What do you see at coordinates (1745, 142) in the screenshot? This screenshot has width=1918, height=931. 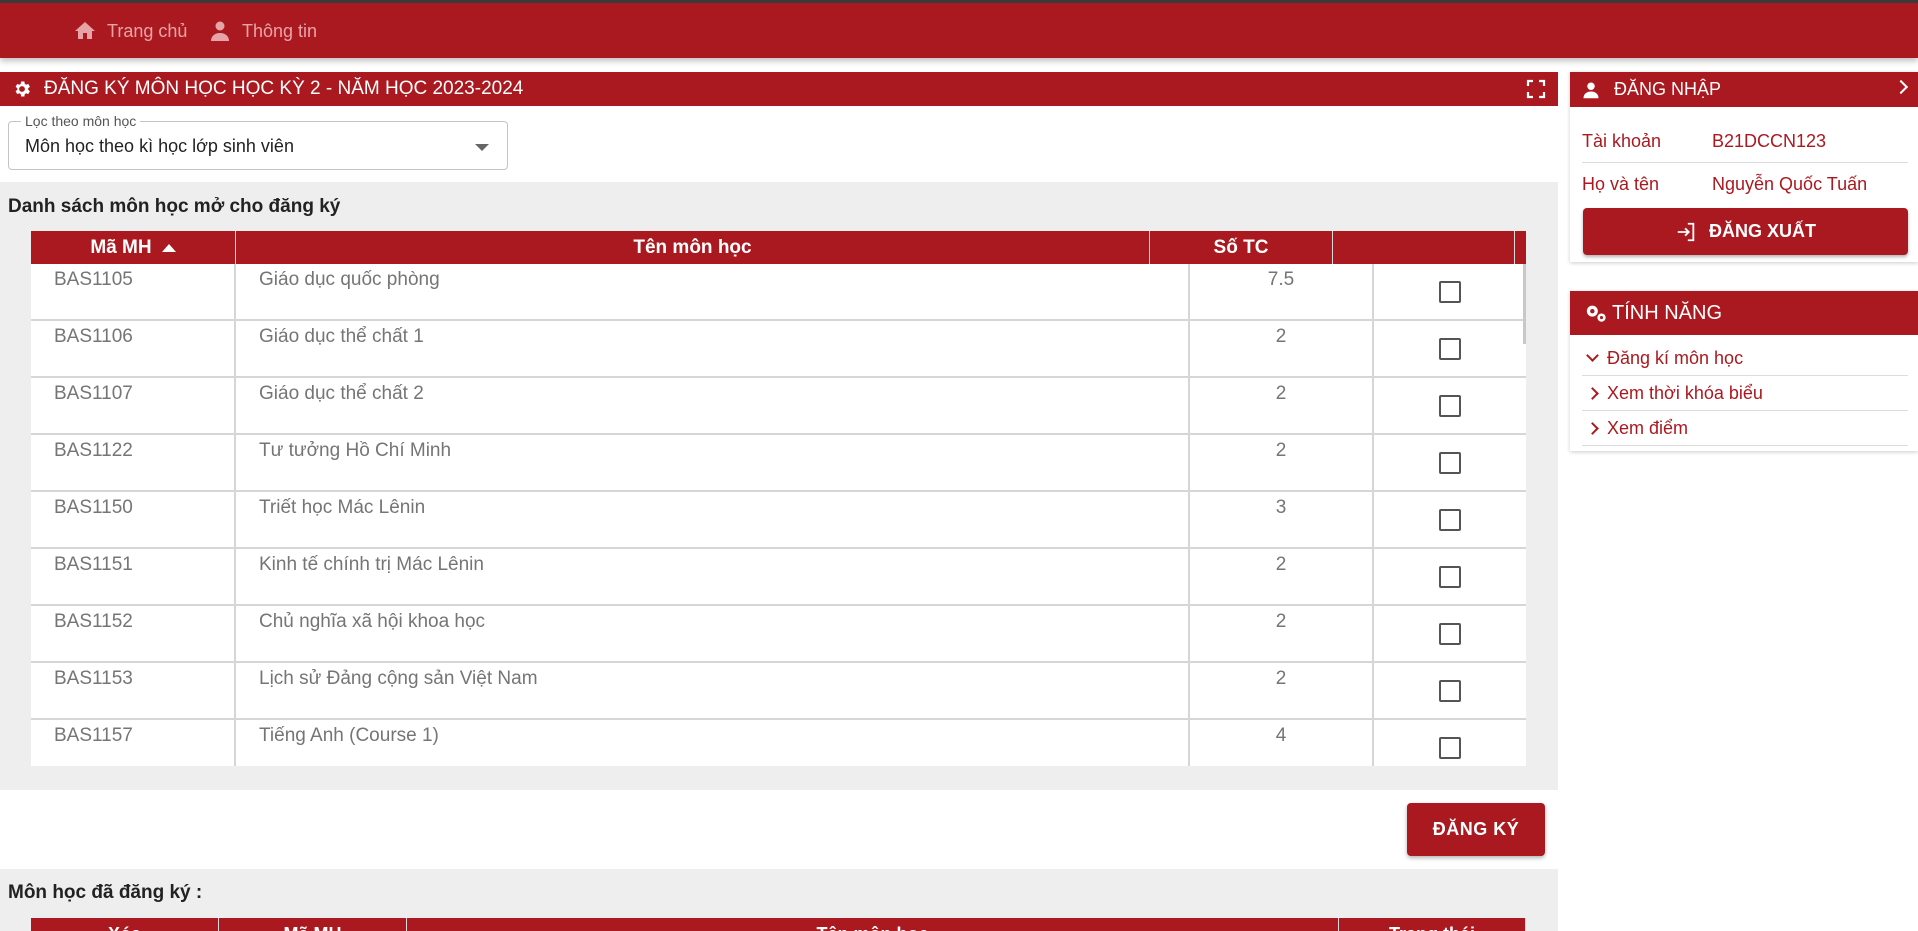 I see `account-row: Tài khoản B21DCCN123` at bounding box center [1745, 142].